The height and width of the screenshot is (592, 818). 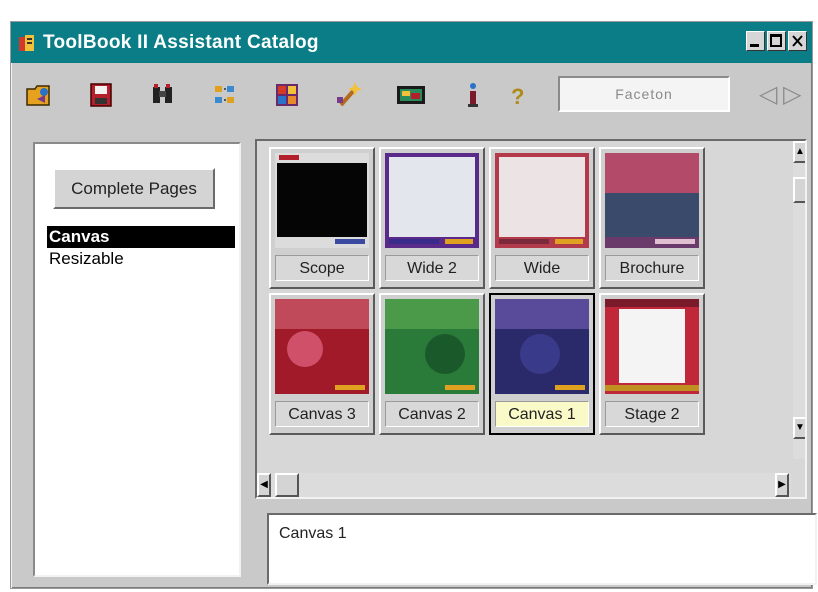 I want to click on catalog-item-label: Canvas 1, so click(x=542, y=414).